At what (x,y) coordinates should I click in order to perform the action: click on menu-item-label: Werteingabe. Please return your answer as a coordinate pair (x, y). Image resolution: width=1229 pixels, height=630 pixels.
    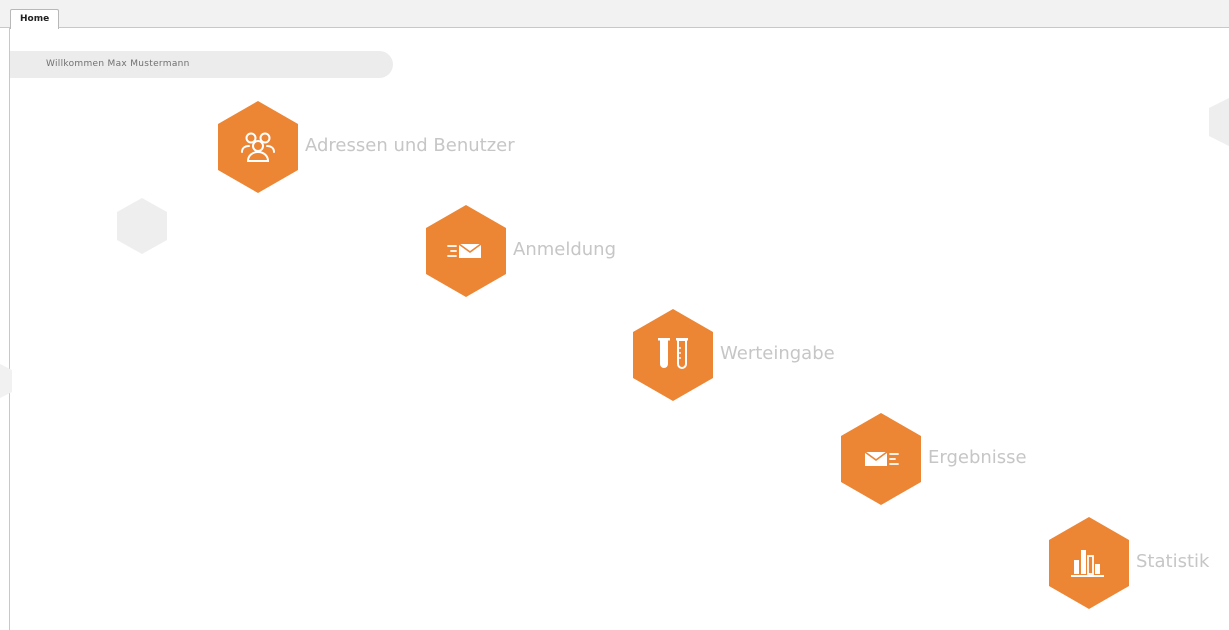
    Looking at the image, I should click on (777, 353).